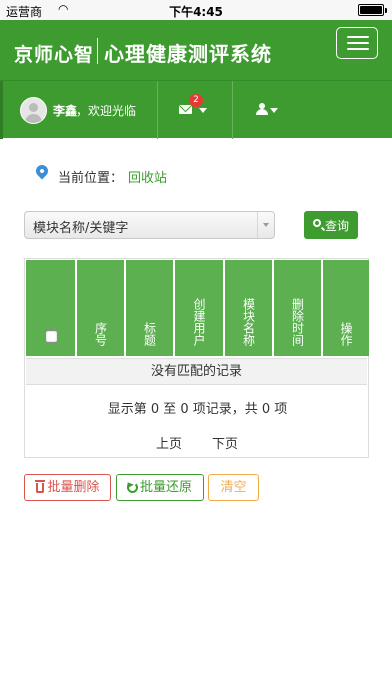 This screenshot has width=392, height=696. I want to click on column-header: 序号, so click(101, 308).